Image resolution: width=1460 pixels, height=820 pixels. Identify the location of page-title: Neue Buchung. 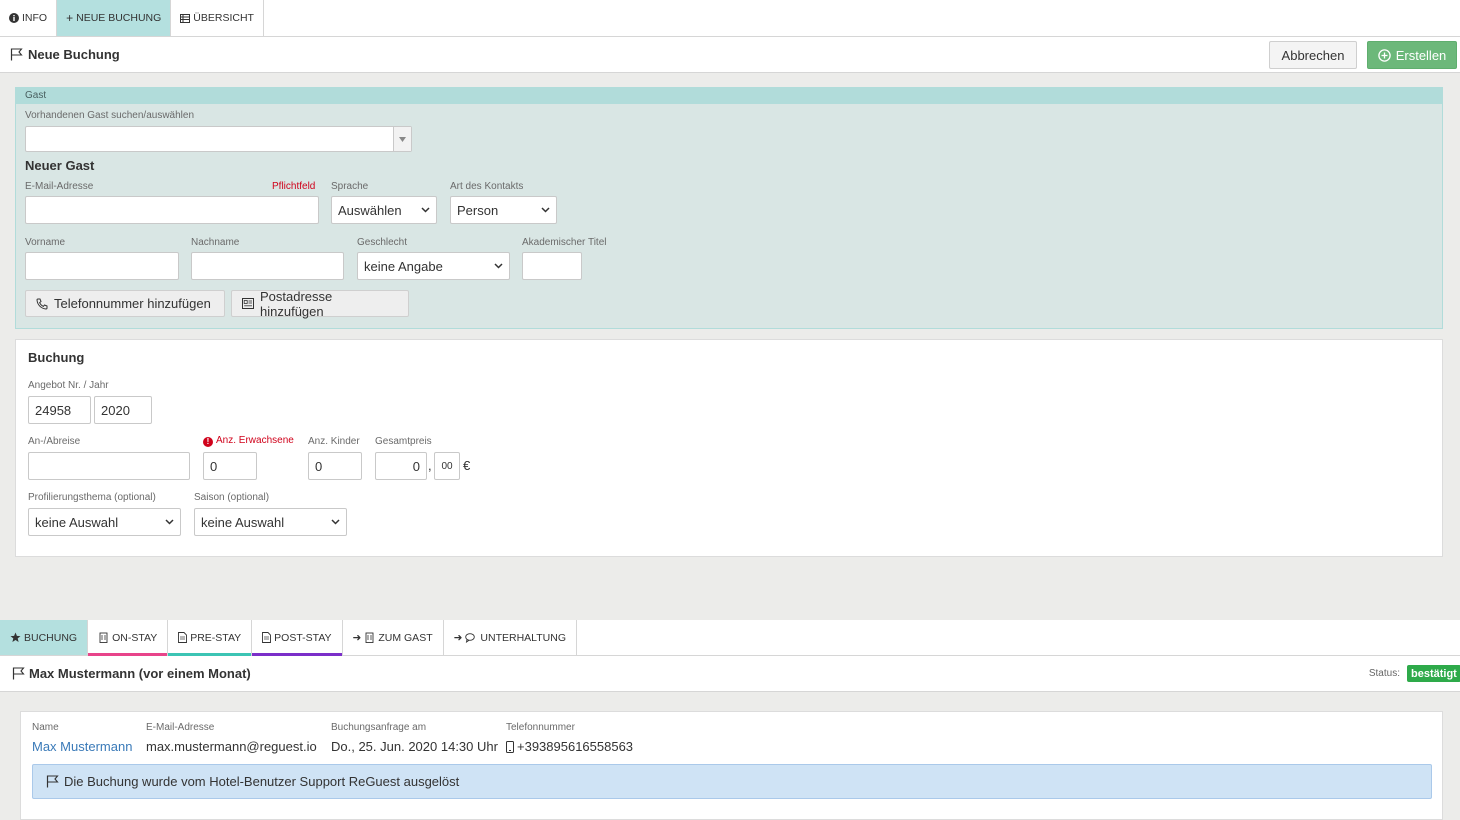
(74, 54).